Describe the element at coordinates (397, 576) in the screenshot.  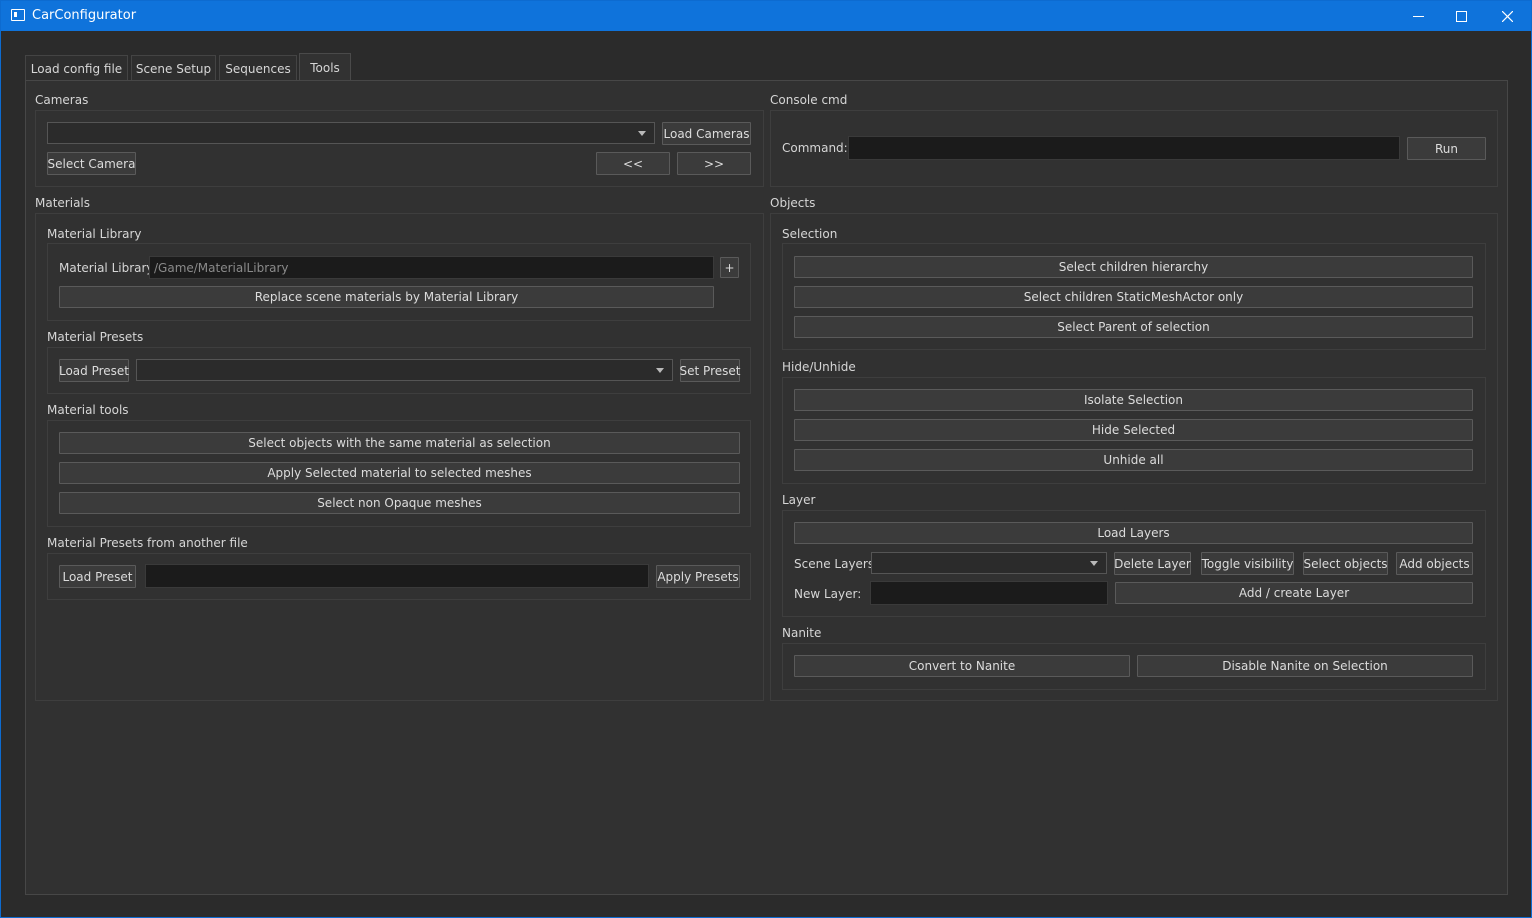
I see `preset-file-input` at that location.